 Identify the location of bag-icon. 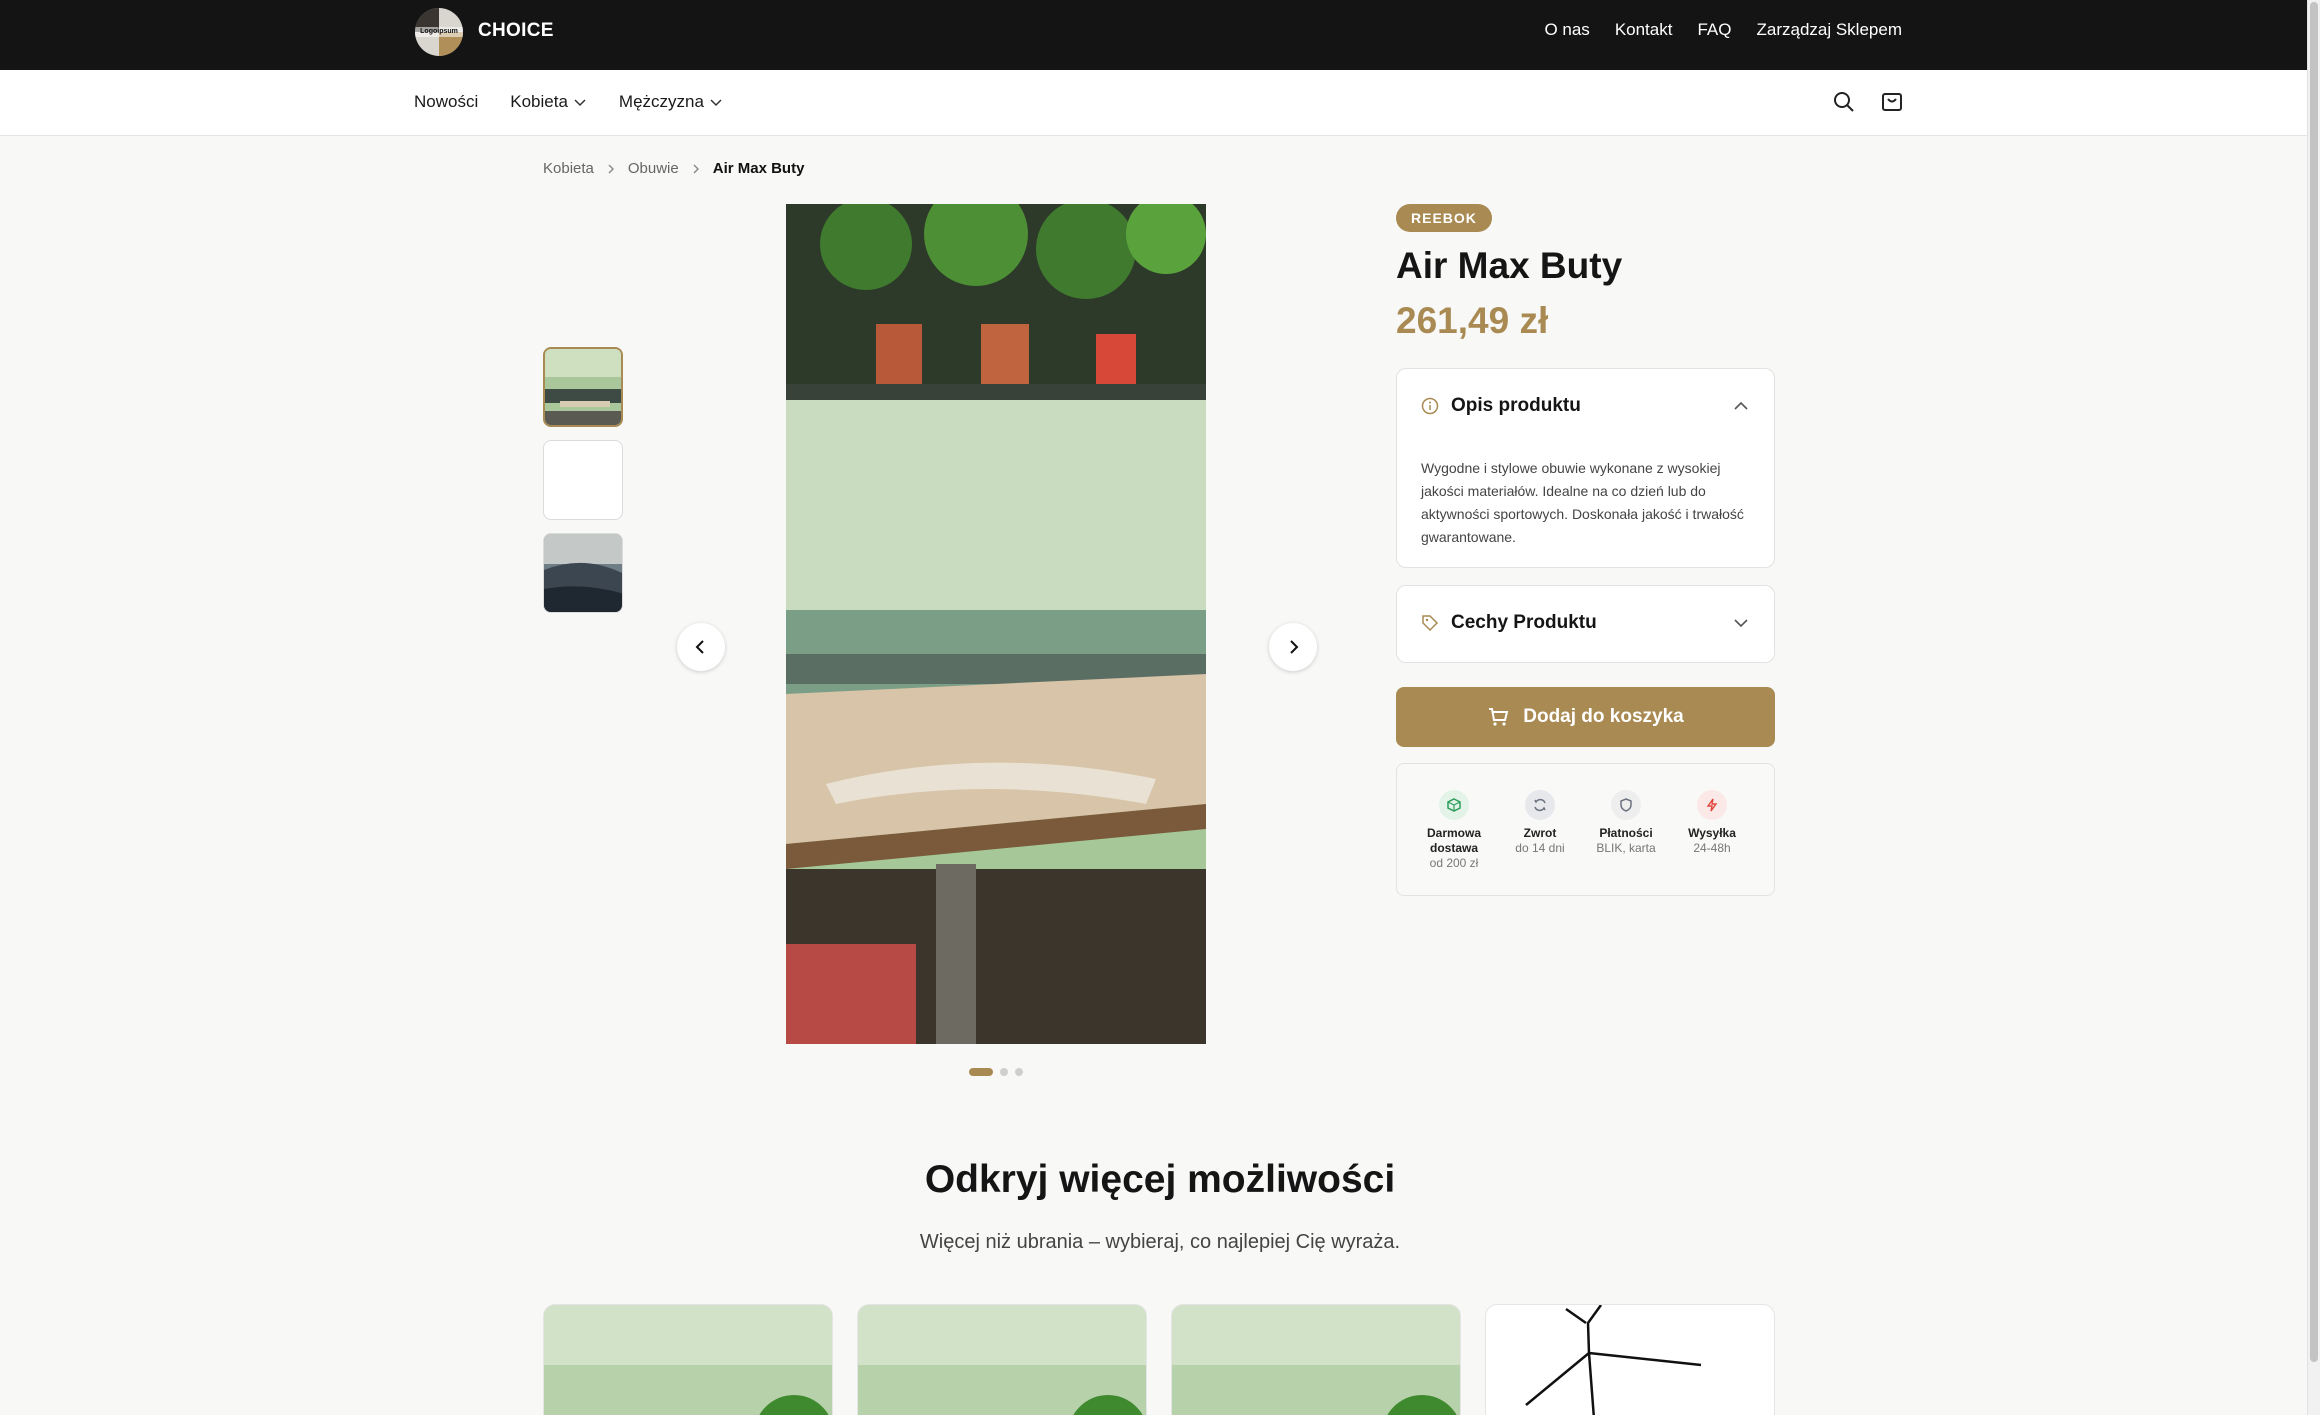
(1892, 102).